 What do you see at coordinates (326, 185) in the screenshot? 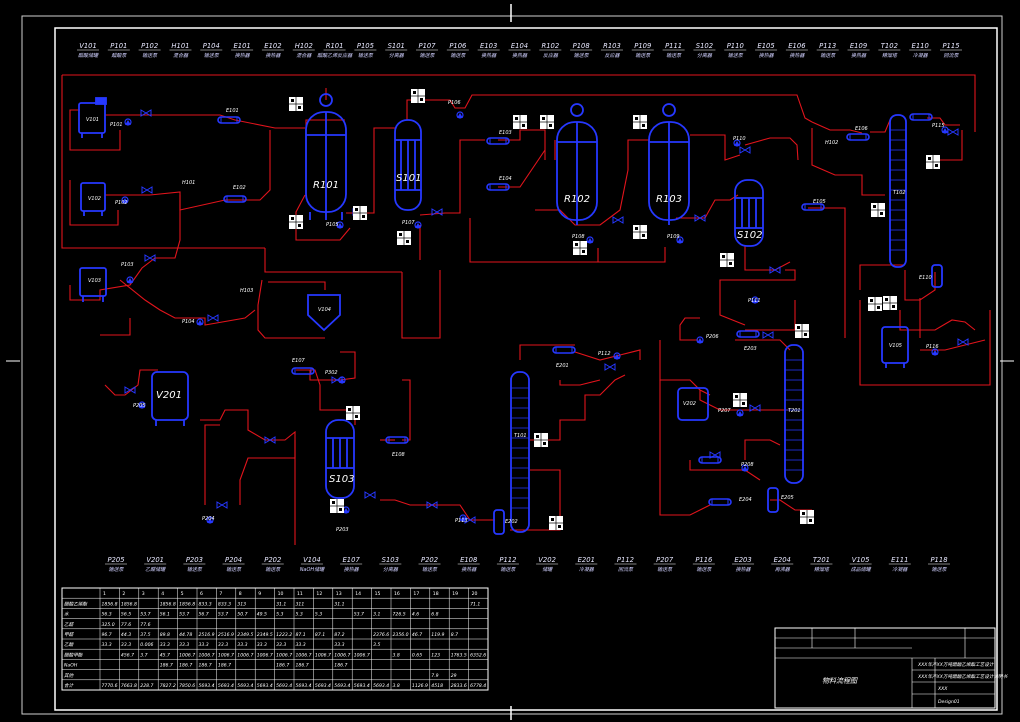
I see `label-R101: R101` at bounding box center [326, 185].